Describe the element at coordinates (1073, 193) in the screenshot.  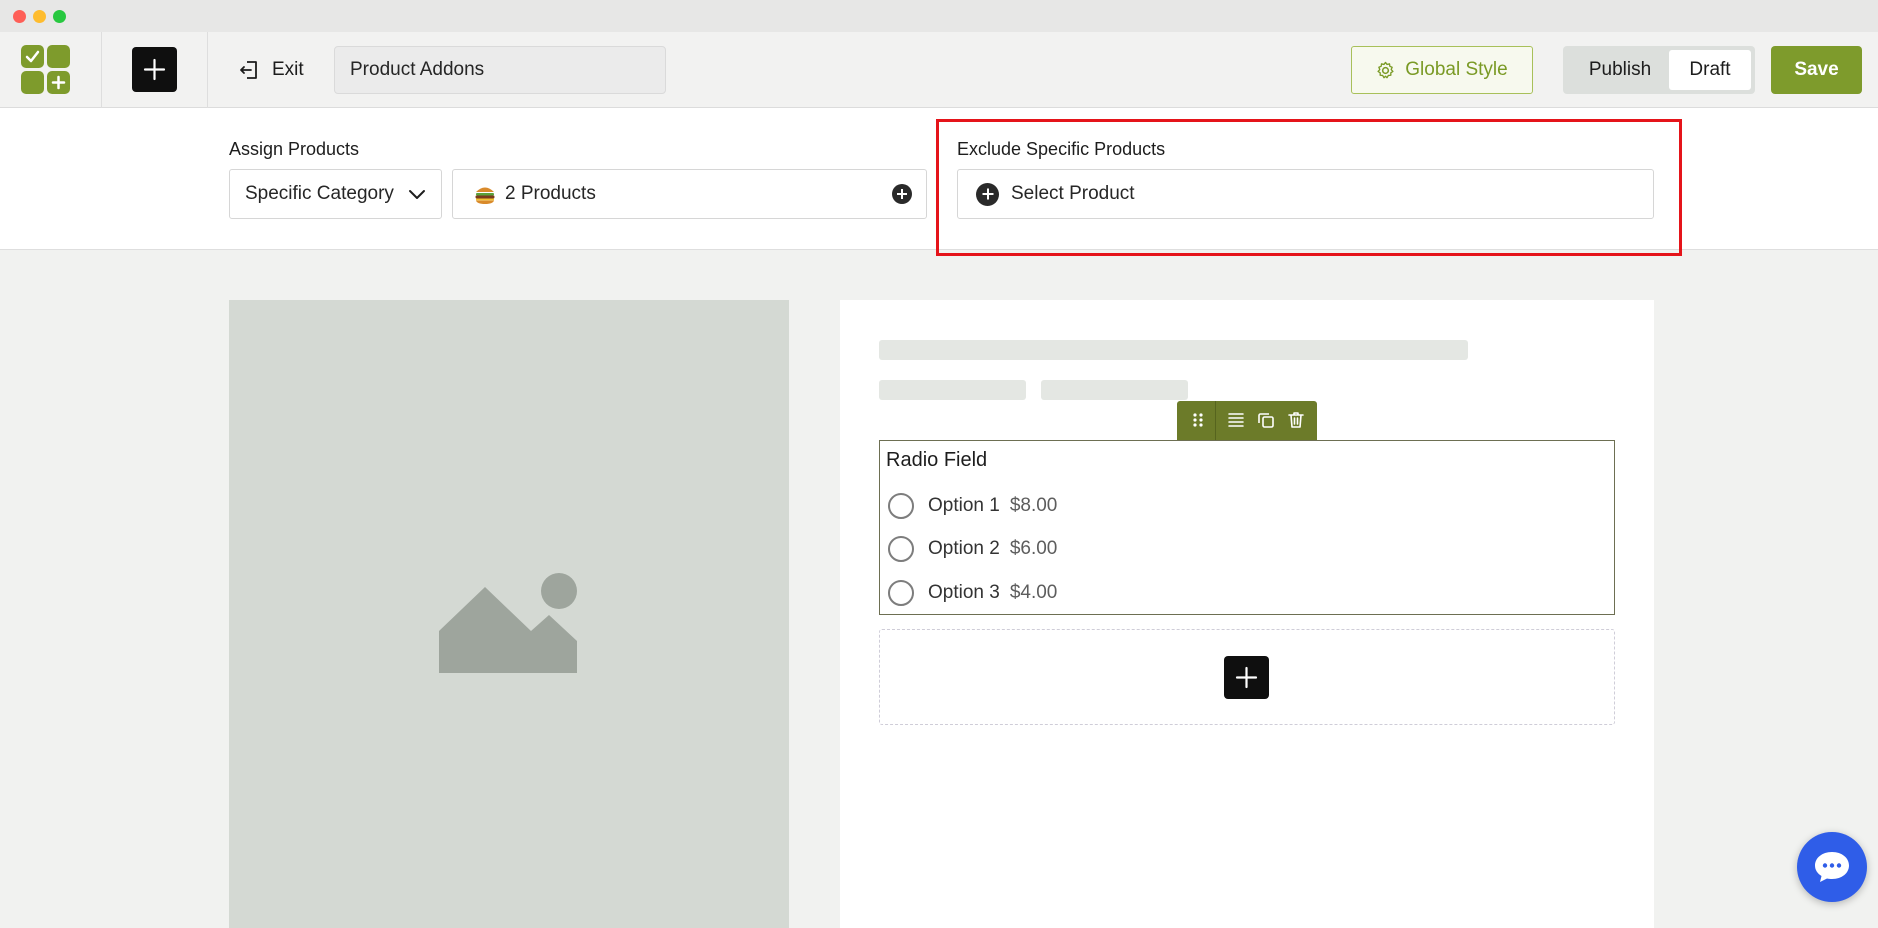
I see `exclude-products-placeholder: Select Product` at that location.